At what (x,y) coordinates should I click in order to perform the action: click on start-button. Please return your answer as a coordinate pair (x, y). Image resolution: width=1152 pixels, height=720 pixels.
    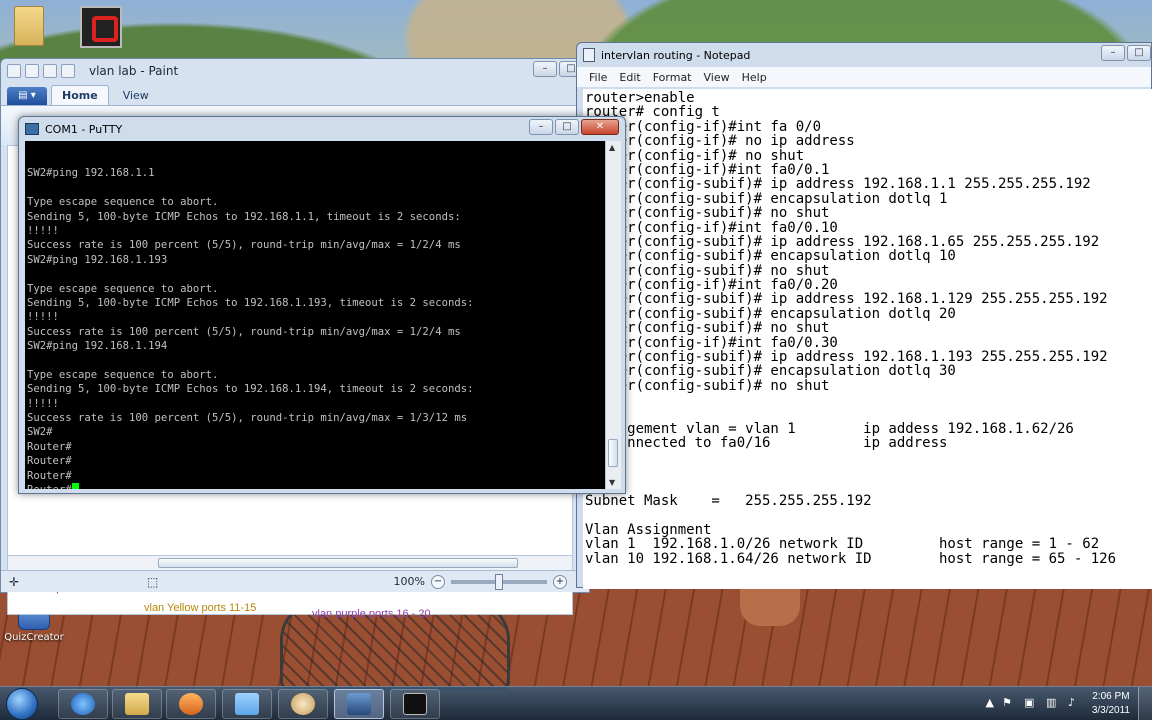
    Looking at the image, I should click on (22, 704).